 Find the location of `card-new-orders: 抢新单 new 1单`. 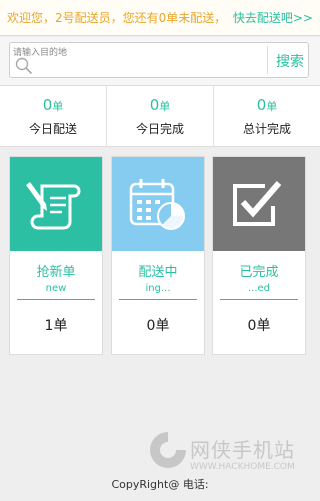

card-new-orders: 抢新单 new 1单 is located at coordinates (56, 255).